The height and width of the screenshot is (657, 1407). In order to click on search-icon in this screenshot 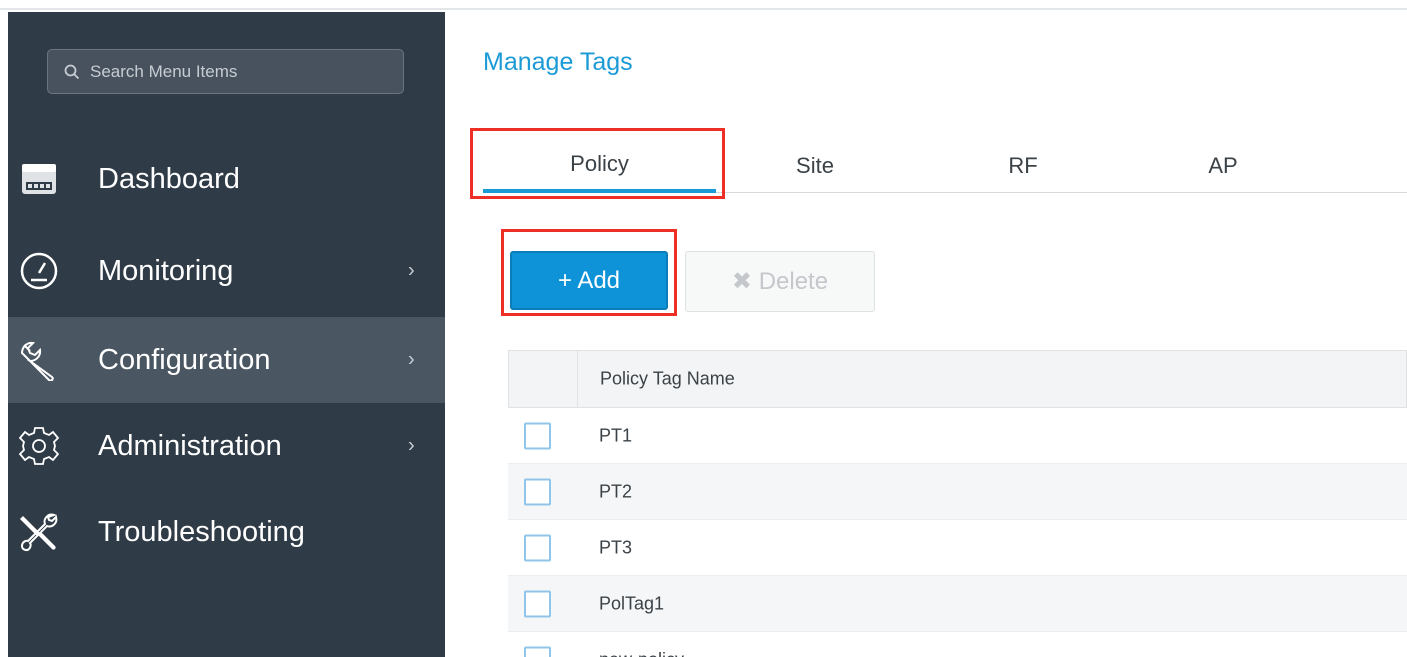, I will do `click(72, 71)`.